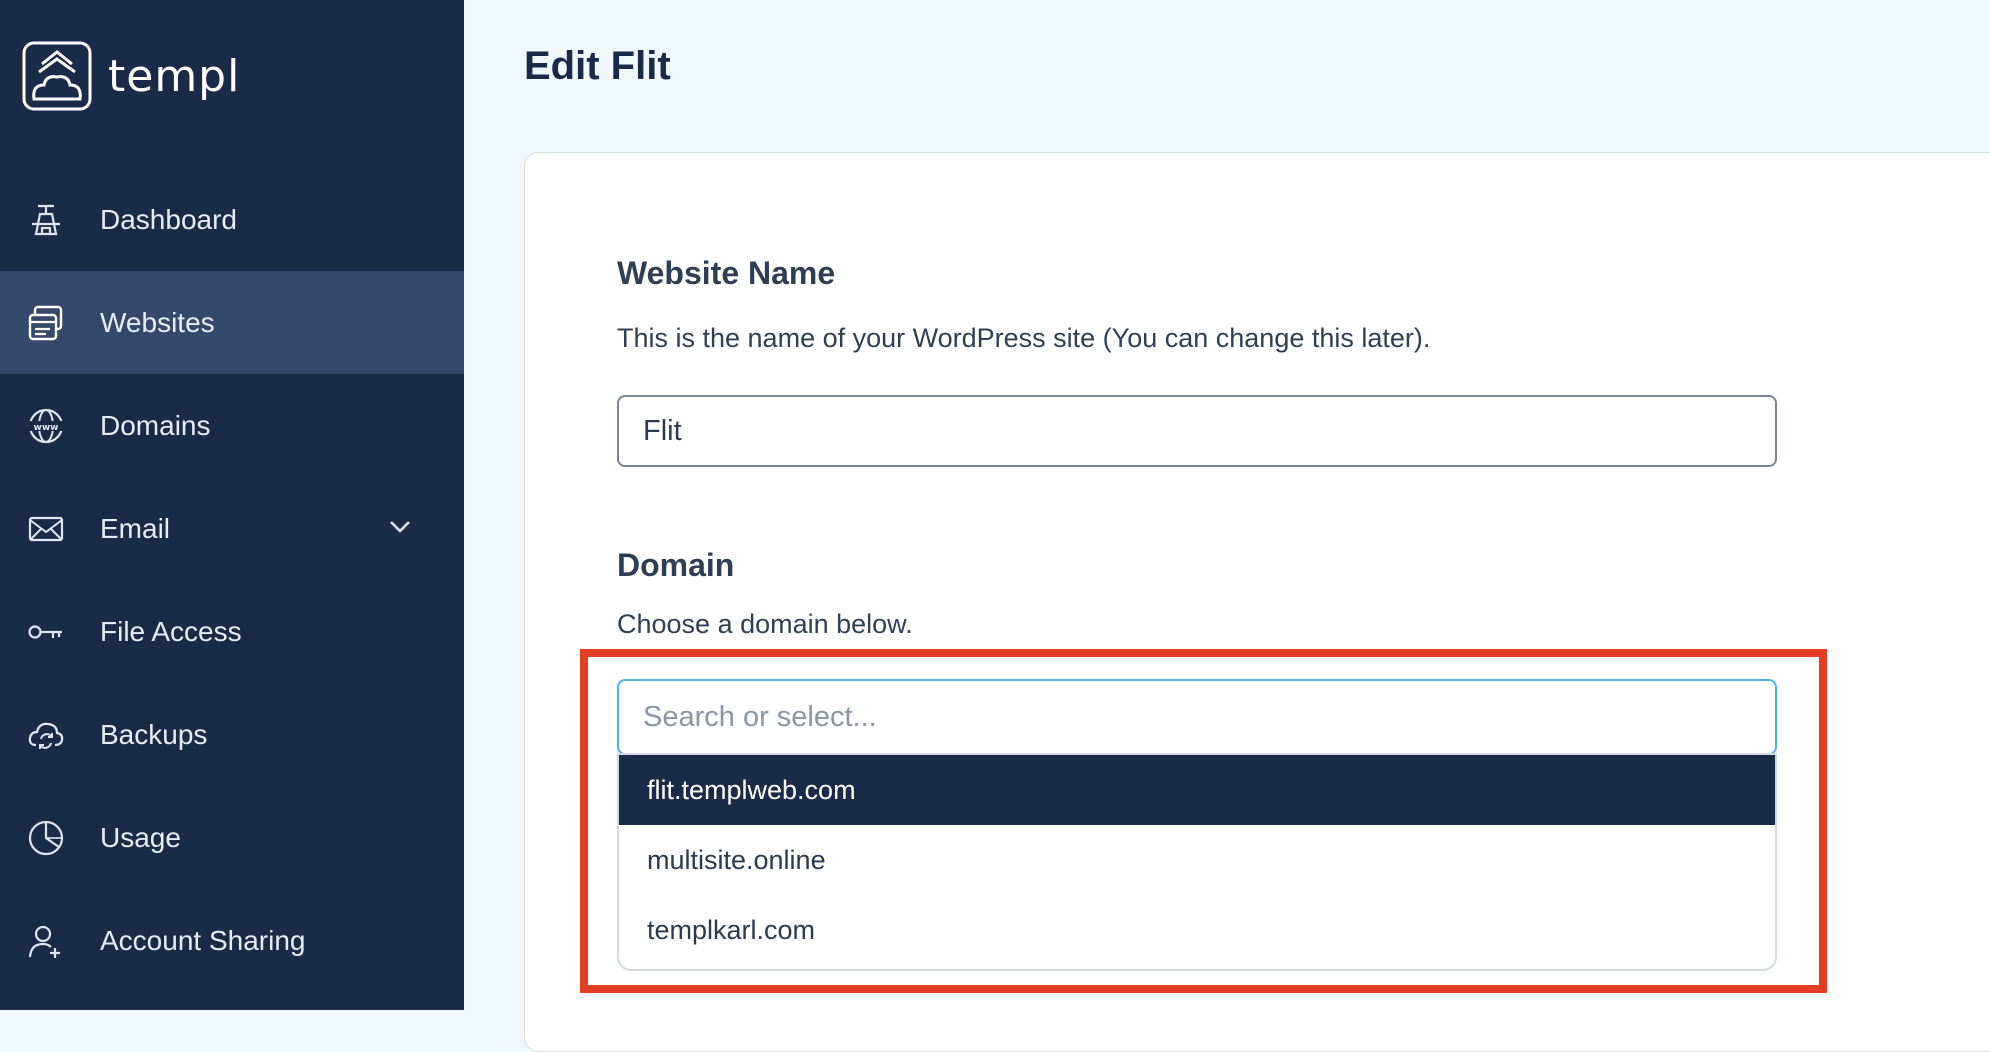 This screenshot has width=1990, height=1052. I want to click on sidebar-item-backups: Backups, so click(232, 734).